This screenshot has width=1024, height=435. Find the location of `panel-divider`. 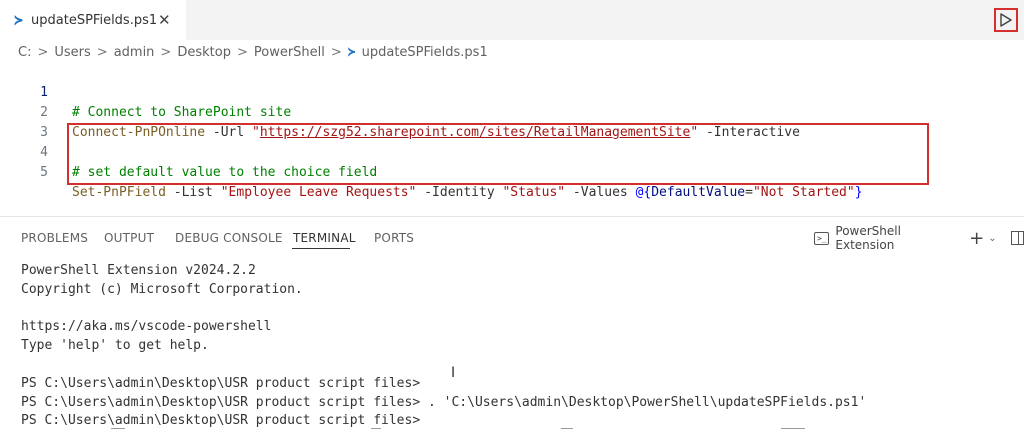

panel-divider is located at coordinates (512, 216).